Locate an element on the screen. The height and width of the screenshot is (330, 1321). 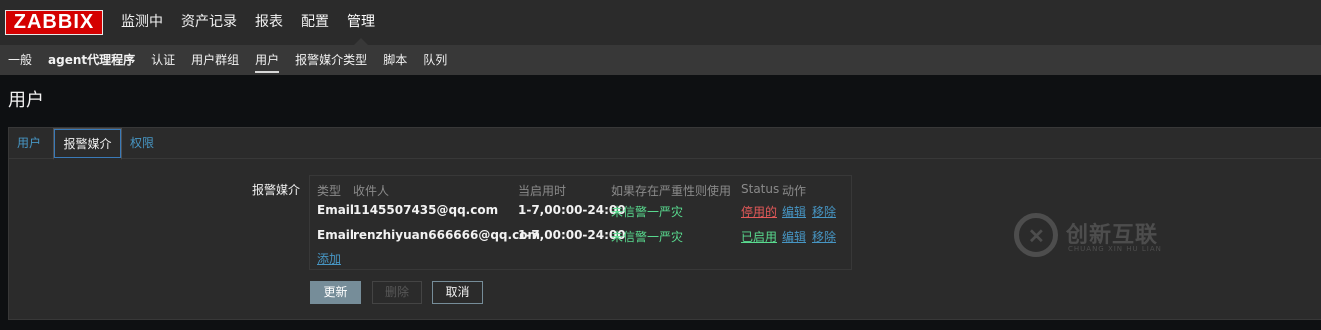
watermark-logo: ✕ 创新互联 CHUANG XIN HU LIAN is located at coordinates (1101, 235).